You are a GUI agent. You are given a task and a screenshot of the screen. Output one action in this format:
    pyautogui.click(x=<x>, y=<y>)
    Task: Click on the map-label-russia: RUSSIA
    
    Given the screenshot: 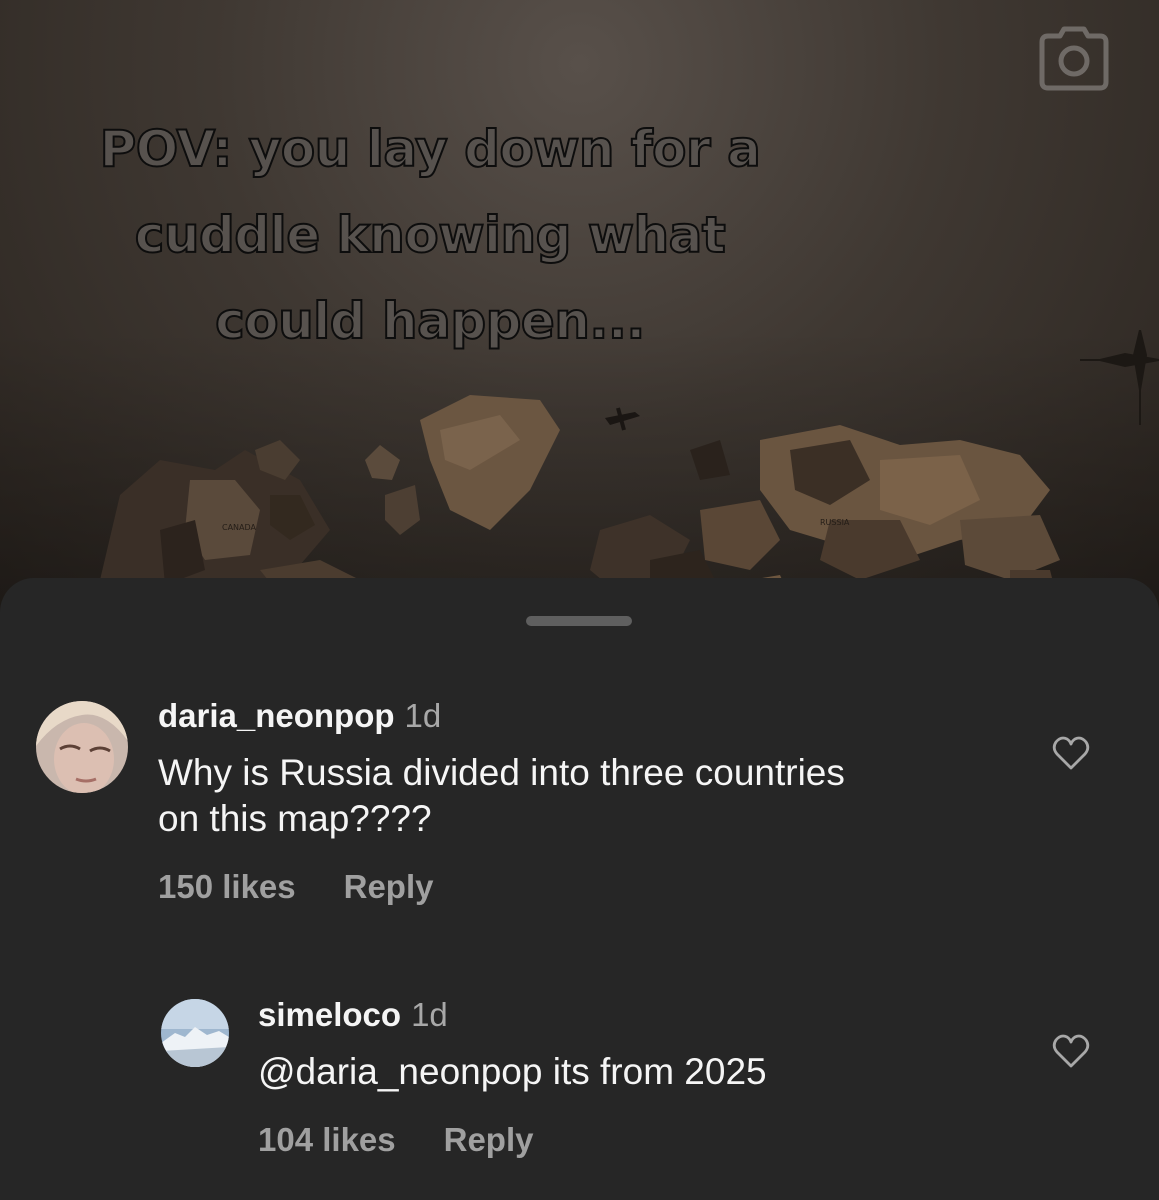 What is the action you would take?
    pyautogui.click(x=835, y=522)
    